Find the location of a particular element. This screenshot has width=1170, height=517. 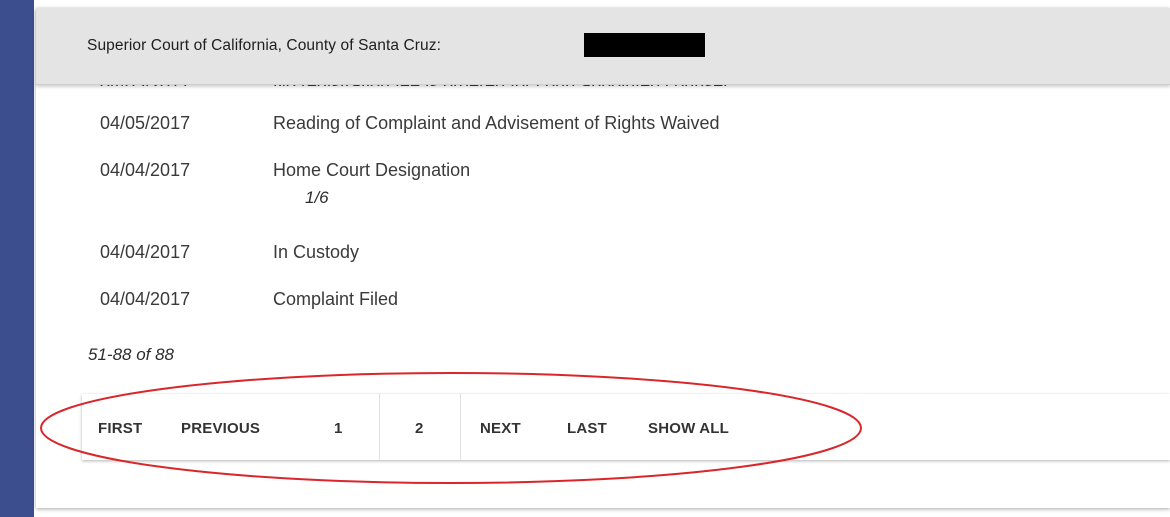

next-page-link: NEXT is located at coordinates (500, 428).